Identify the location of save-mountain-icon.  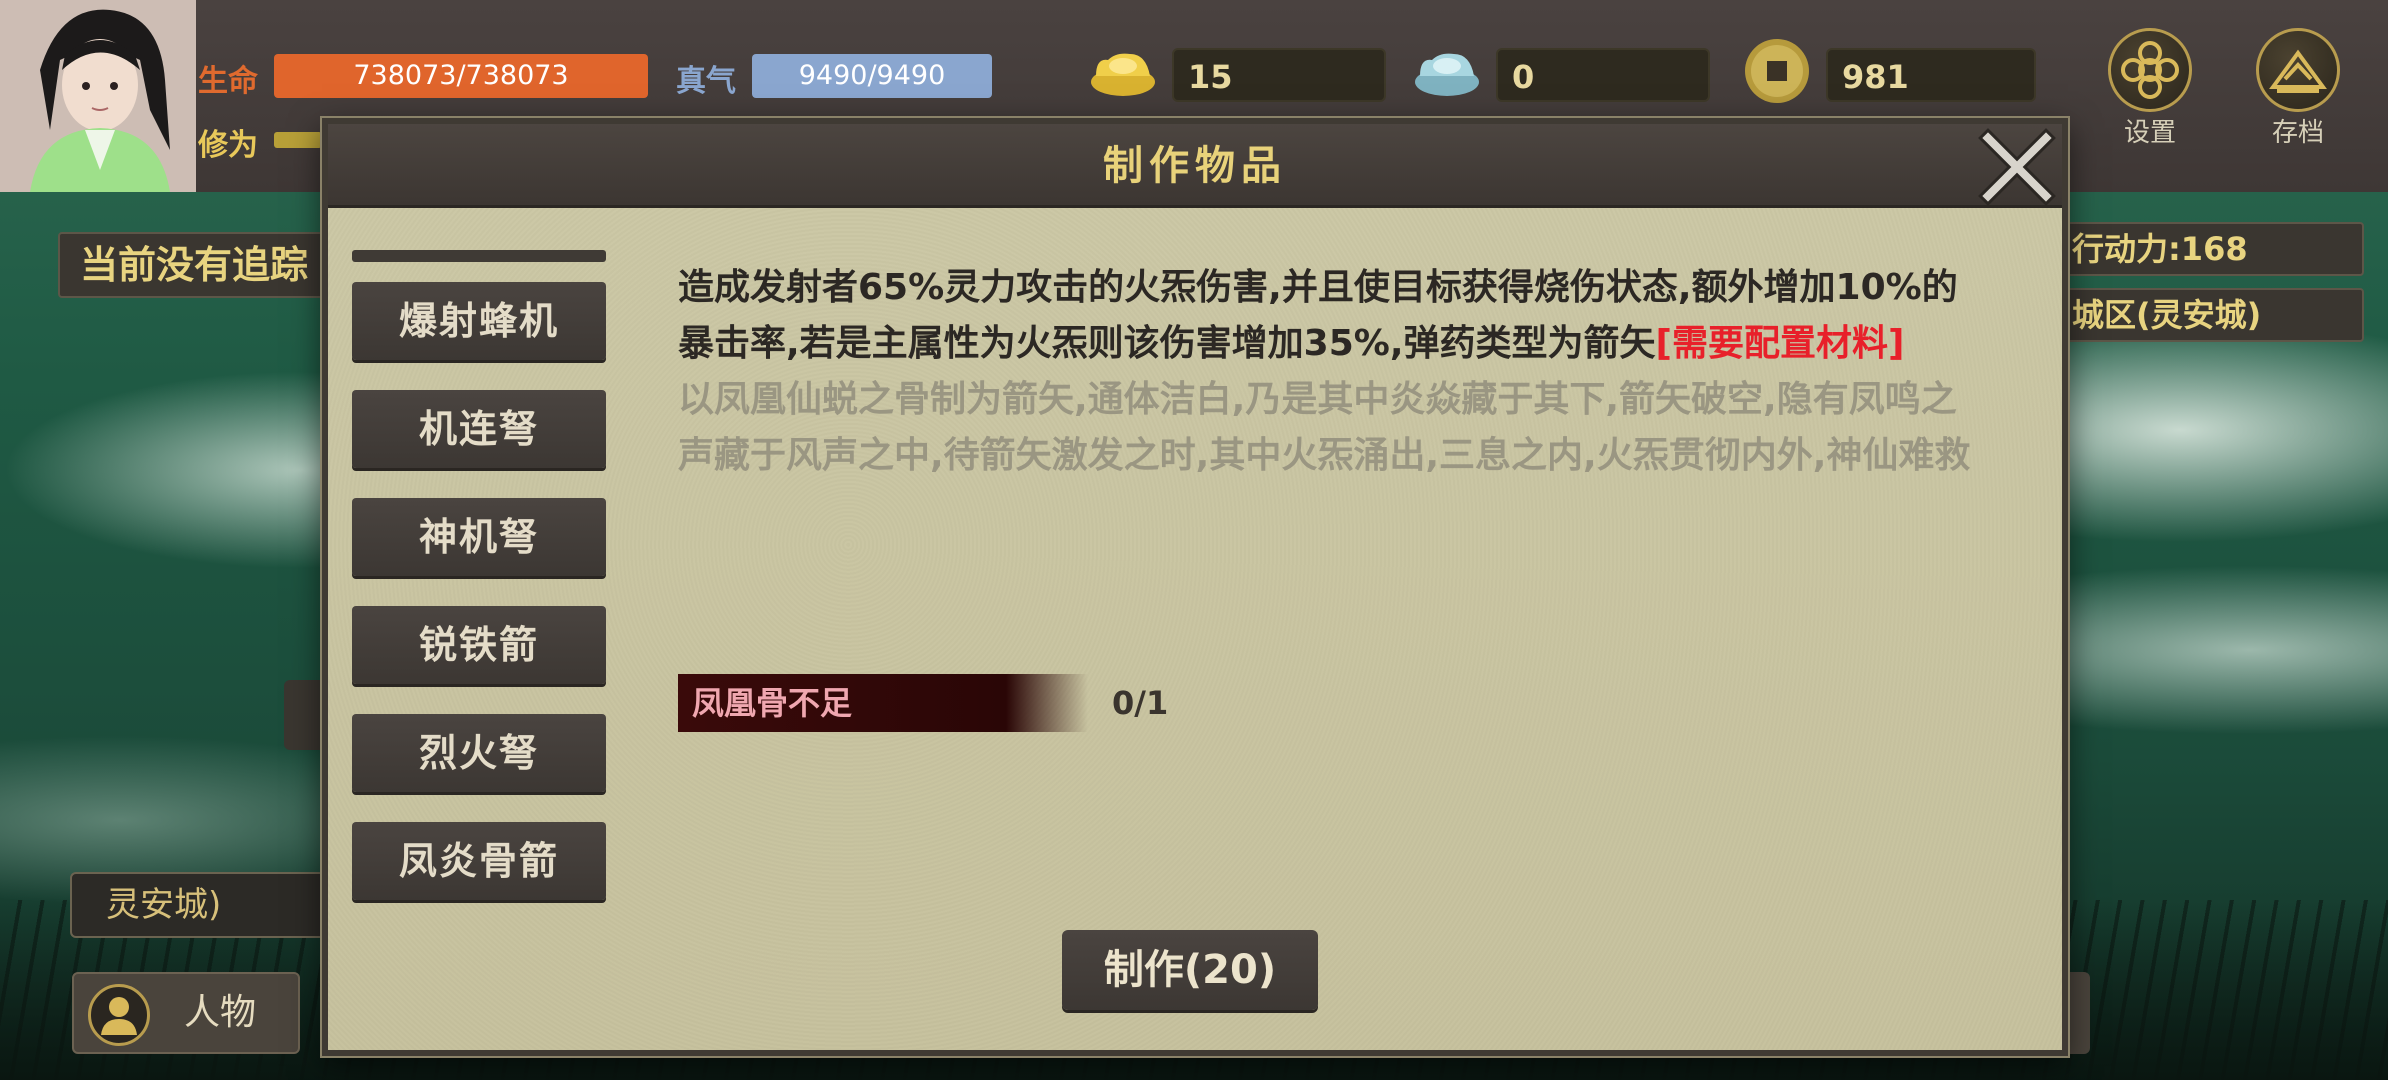
(2298, 71).